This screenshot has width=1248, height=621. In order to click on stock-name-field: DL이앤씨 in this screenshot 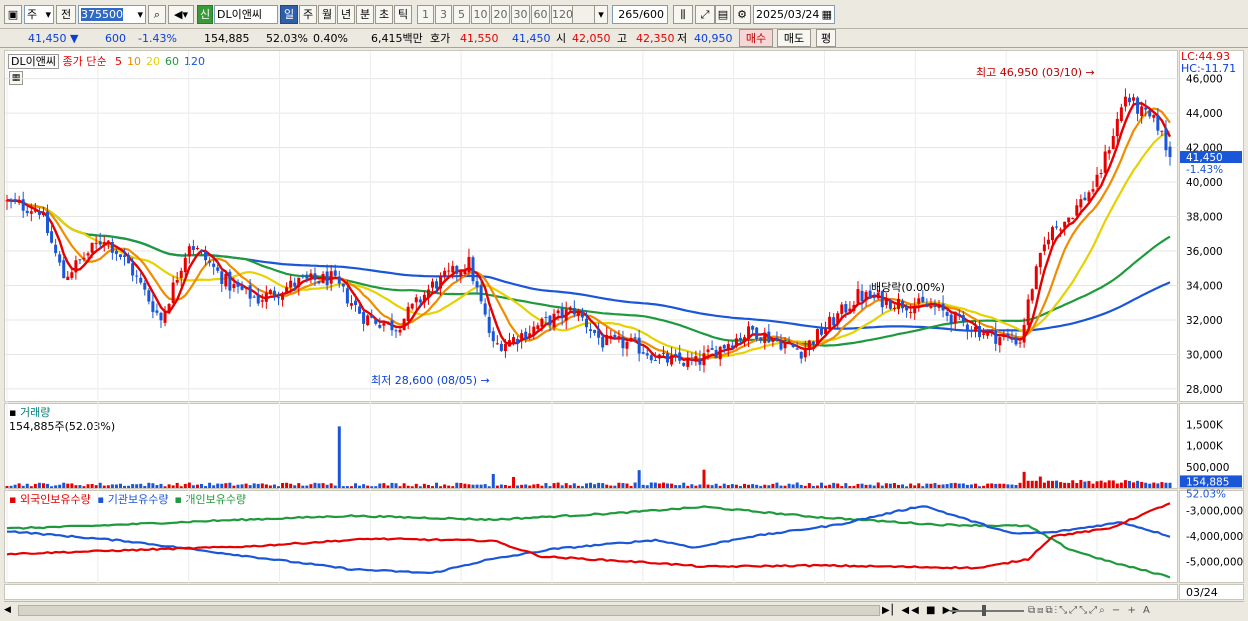, I will do `click(246, 14)`.